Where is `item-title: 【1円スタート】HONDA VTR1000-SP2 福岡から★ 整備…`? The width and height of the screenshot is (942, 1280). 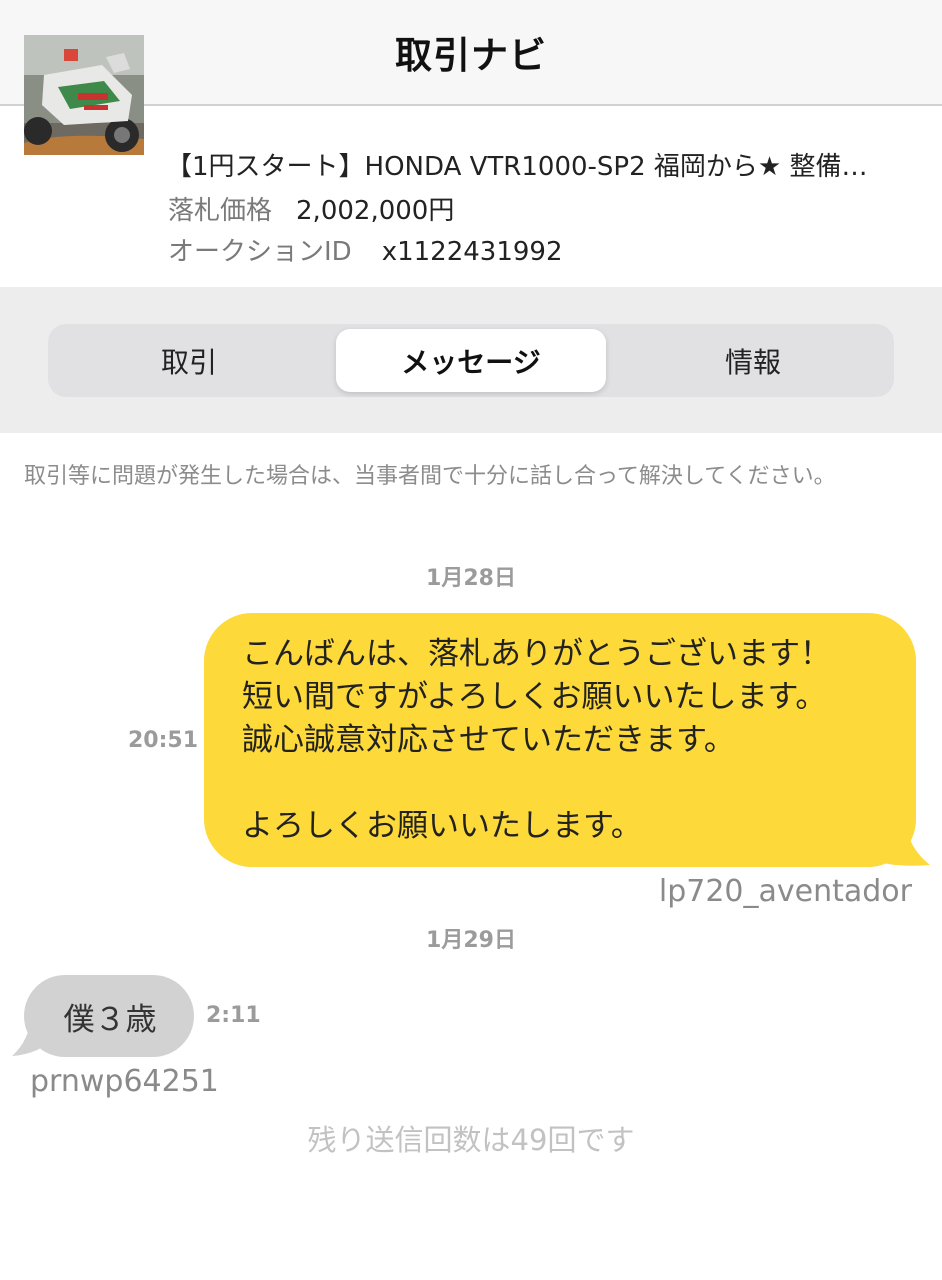 item-title: 【1円スタート】HONDA VTR1000-SP2 福岡から★ 整備… is located at coordinates (536, 164).